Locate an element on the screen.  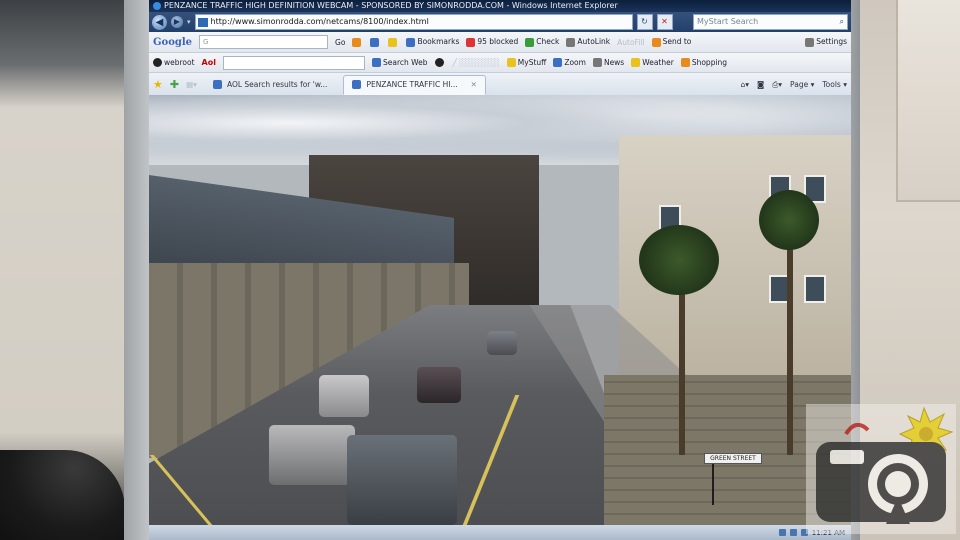
shopping-button: Shopping is located at coordinates (704, 62).